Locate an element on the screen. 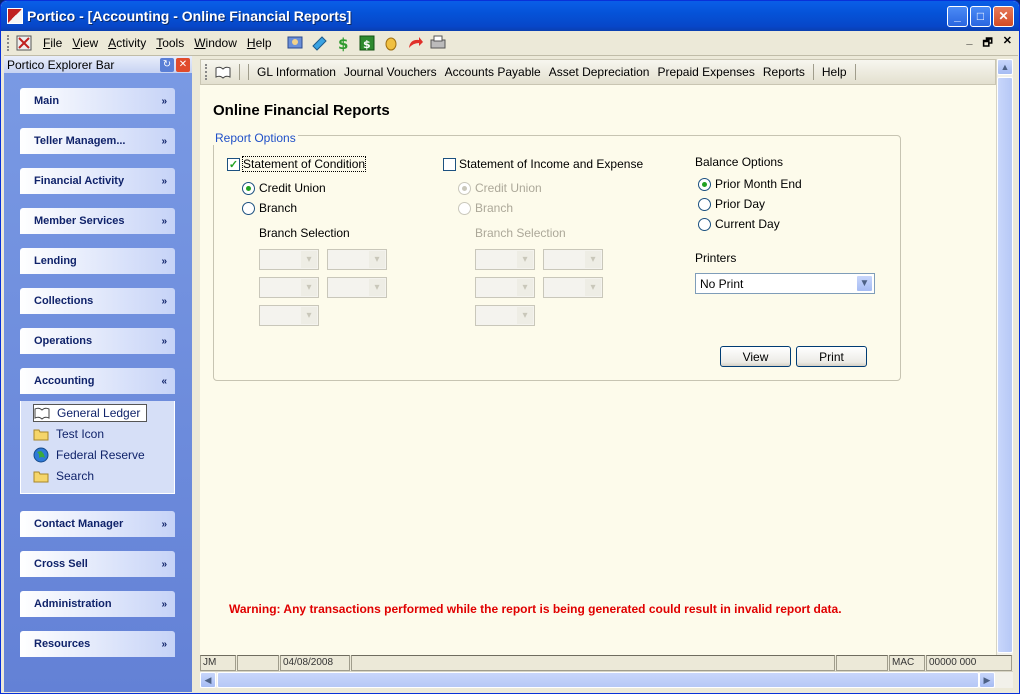 The image size is (1020, 694). menu-view: View is located at coordinates (85, 43).